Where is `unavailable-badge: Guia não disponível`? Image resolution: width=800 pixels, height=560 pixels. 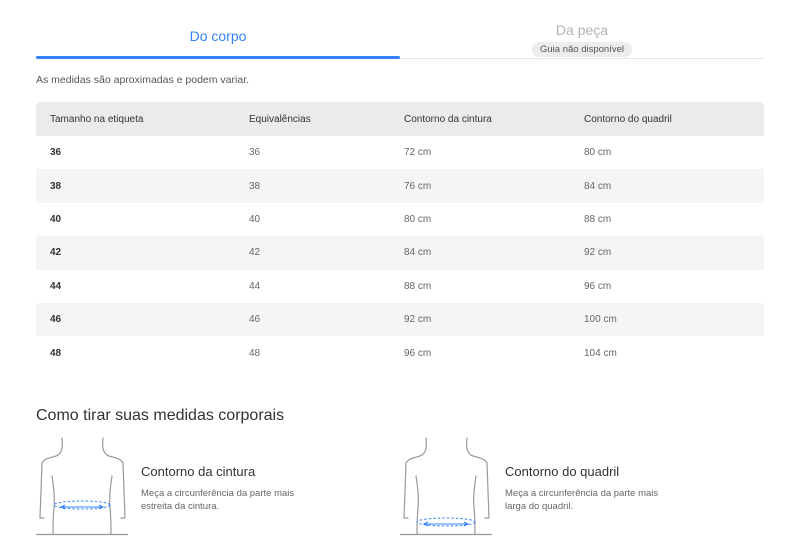 unavailable-badge: Guia não disponível is located at coordinates (582, 49).